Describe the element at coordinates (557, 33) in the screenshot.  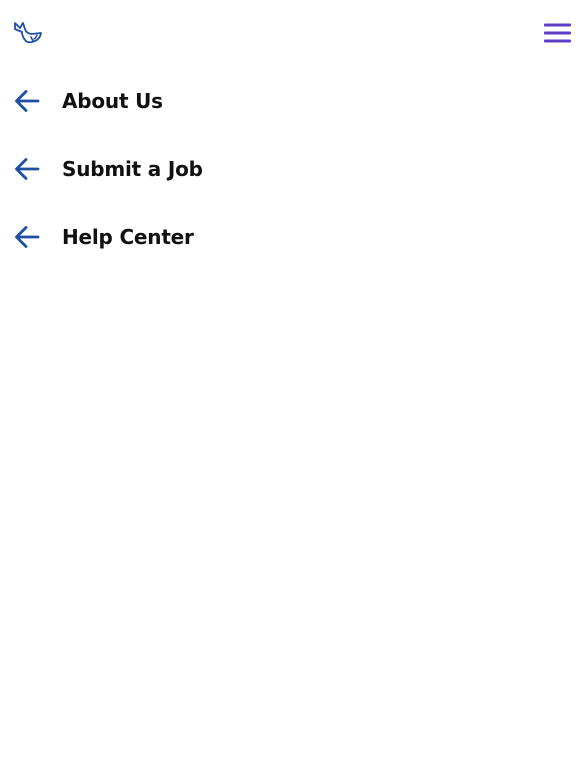
I see `hamburger-menu-icon` at that location.